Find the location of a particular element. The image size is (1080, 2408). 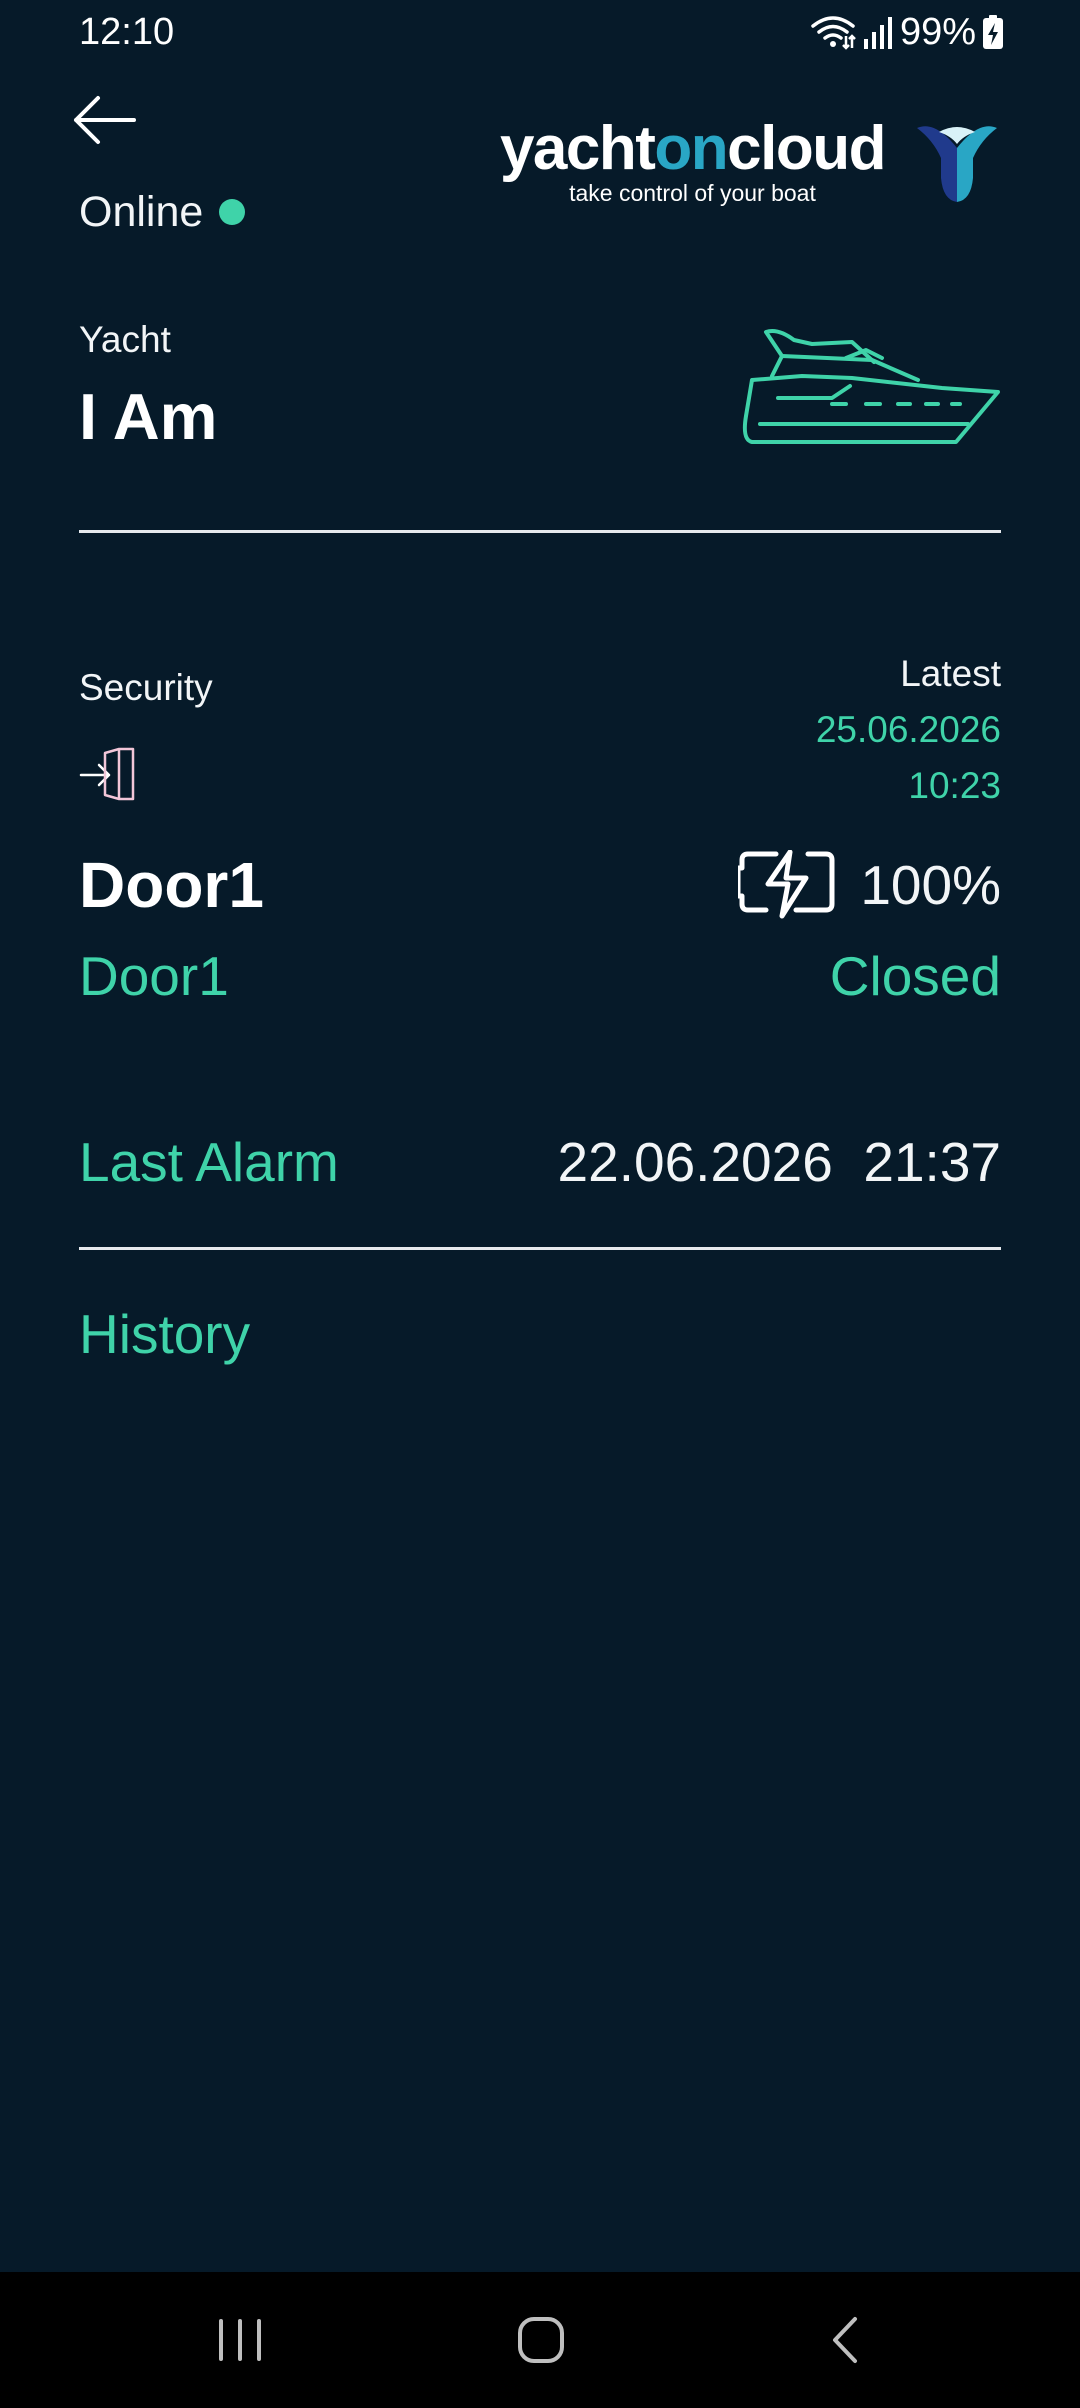

logo-wordmark: yachtoncloud is located at coordinates (693, 148).